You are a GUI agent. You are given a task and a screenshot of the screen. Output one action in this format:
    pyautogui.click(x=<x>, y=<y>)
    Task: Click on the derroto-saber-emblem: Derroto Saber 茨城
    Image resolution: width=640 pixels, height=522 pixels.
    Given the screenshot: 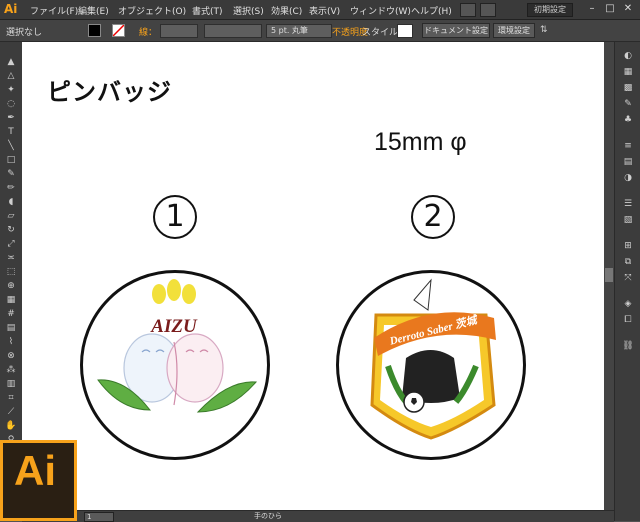 What is the action you would take?
    pyautogui.click(x=433, y=359)
    